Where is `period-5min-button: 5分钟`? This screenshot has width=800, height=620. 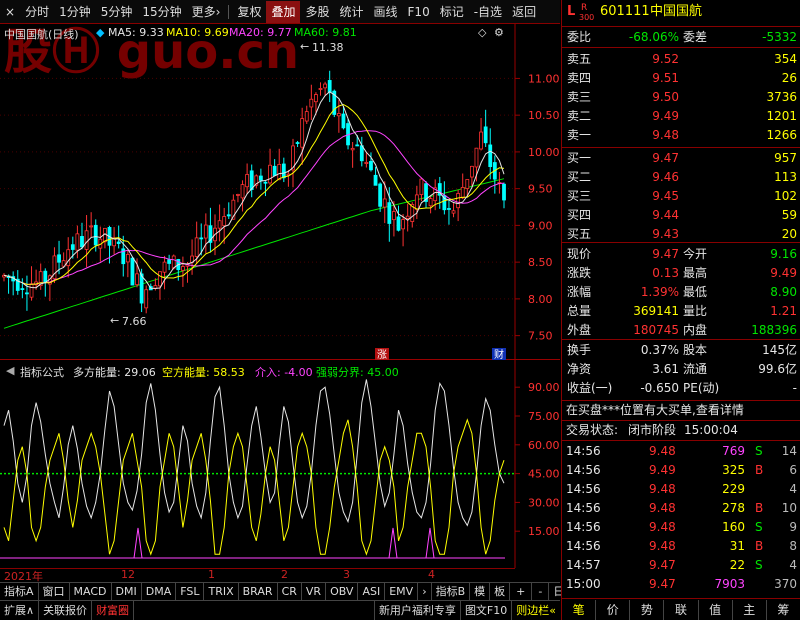
period-5min-button: 5分钟 is located at coordinates (117, 12).